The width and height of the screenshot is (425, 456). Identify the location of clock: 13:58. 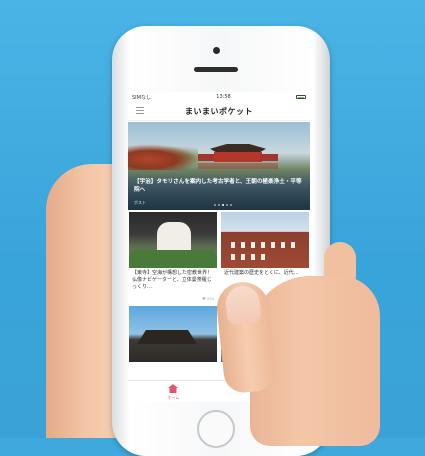
(223, 97).